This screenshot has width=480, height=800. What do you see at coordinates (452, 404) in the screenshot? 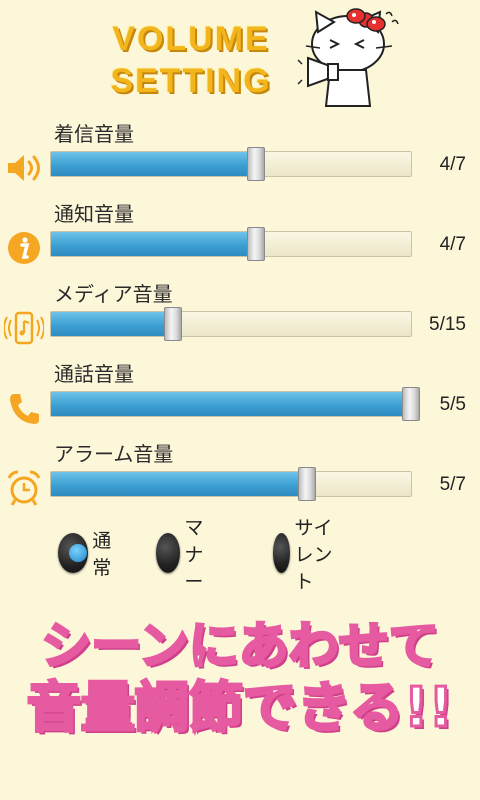
I see `call-value: 5/5` at bounding box center [452, 404].